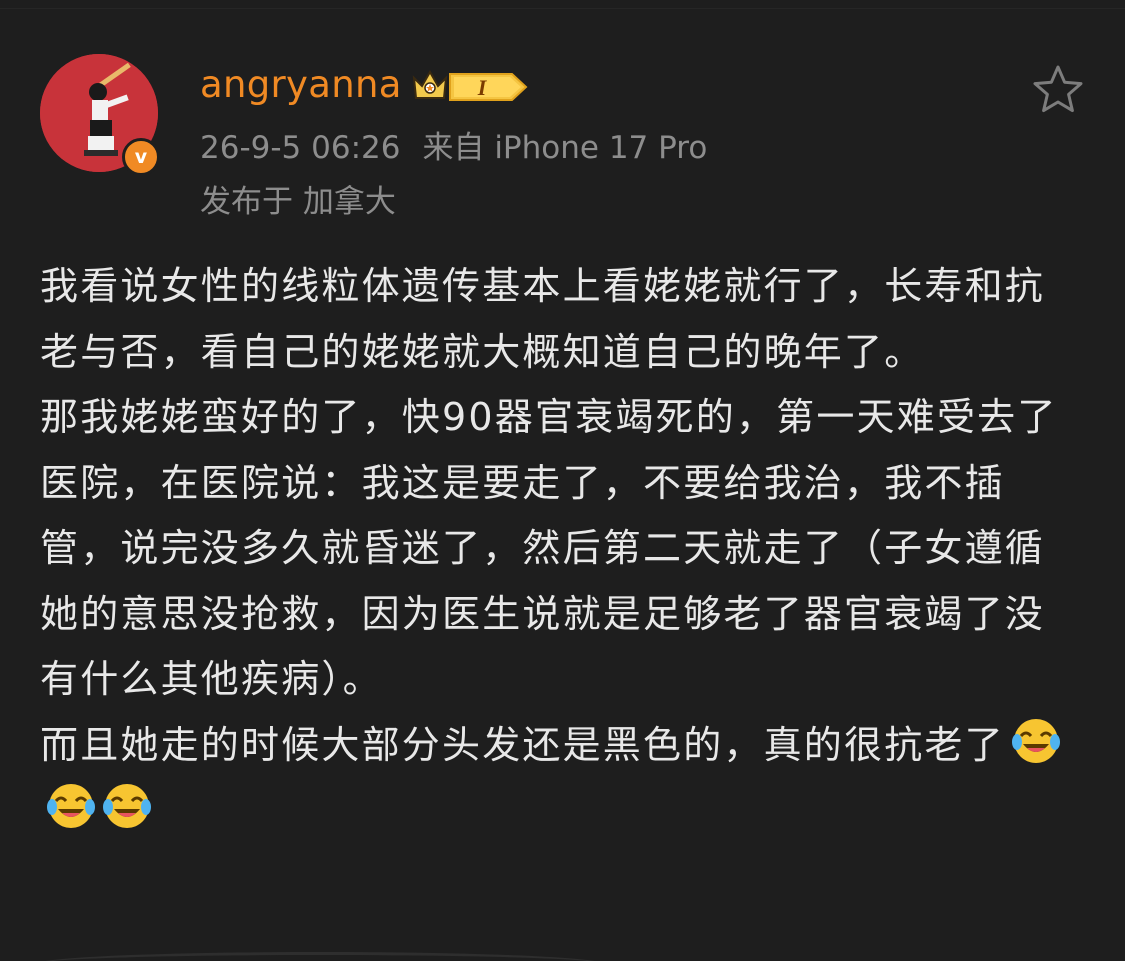  Describe the element at coordinates (300, 148) in the screenshot. I see `post-timestamp: 26-9-5 06:26` at that location.